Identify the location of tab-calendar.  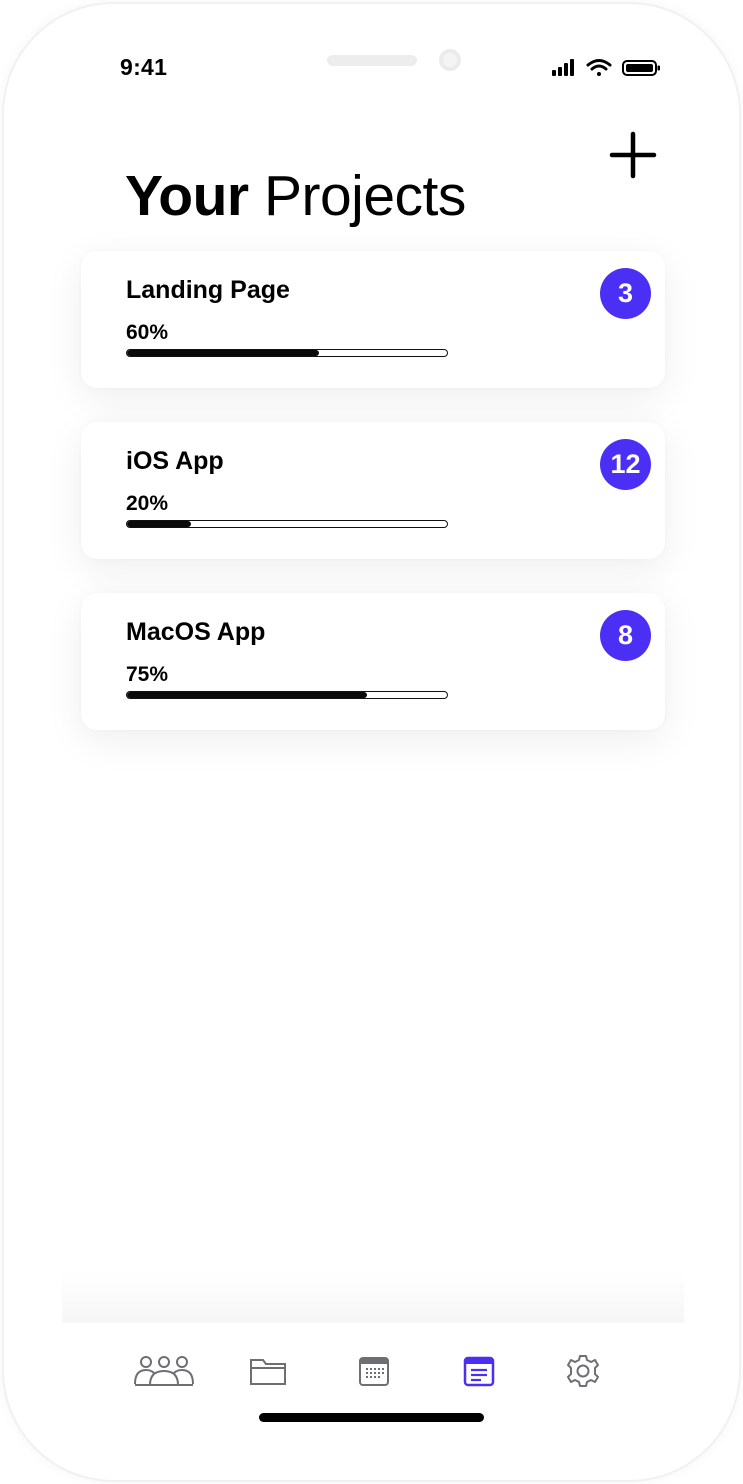
(374, 1371).